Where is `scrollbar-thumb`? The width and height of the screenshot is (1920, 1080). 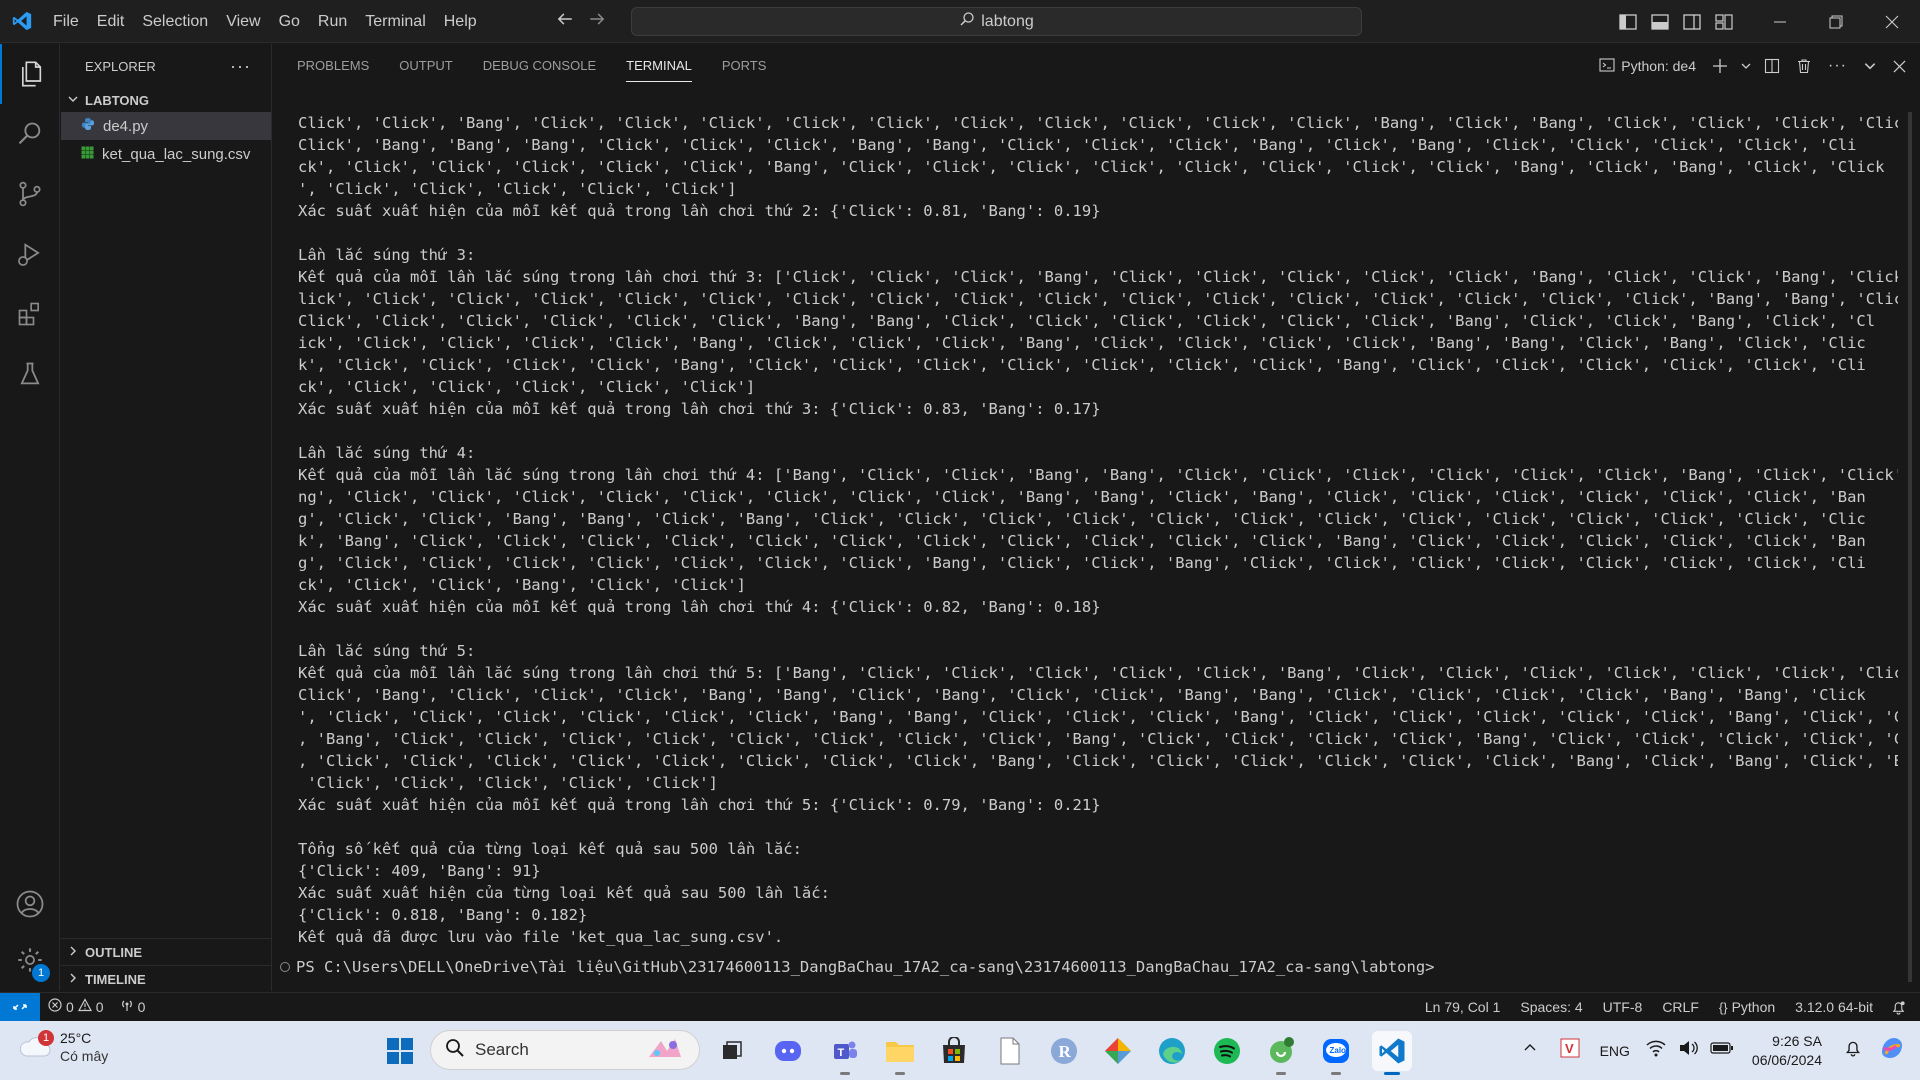 scrollbar-thumb is located at coordinates (1910, 547).